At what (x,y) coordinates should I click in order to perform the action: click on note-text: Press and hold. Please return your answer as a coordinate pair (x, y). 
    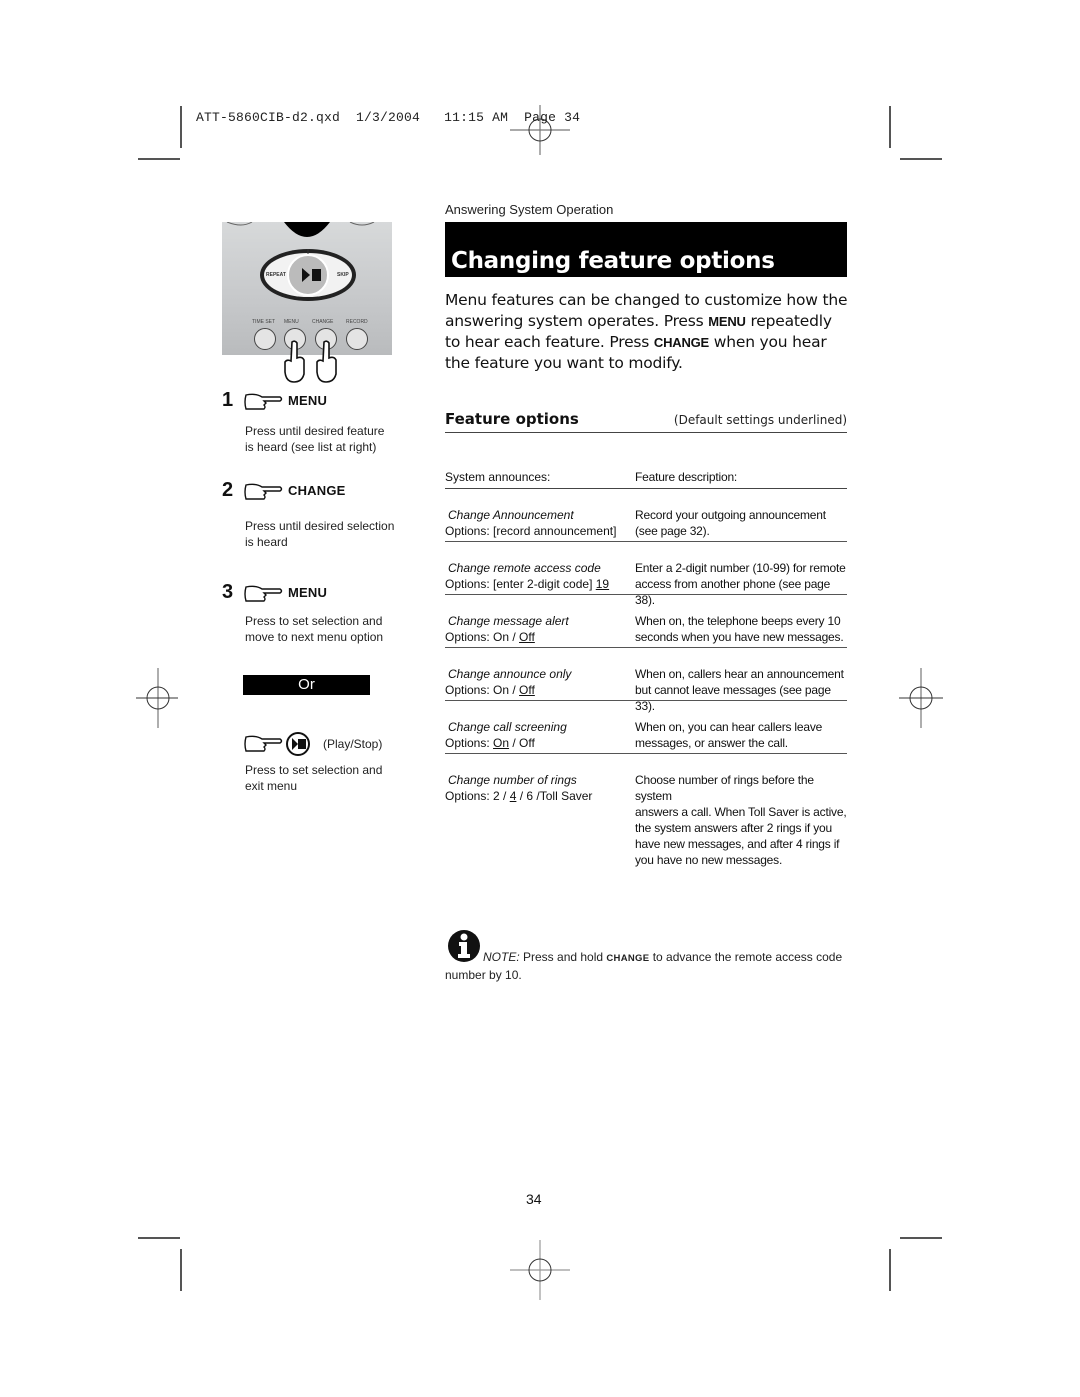
    Looking at the image, I should click on (563, 957).